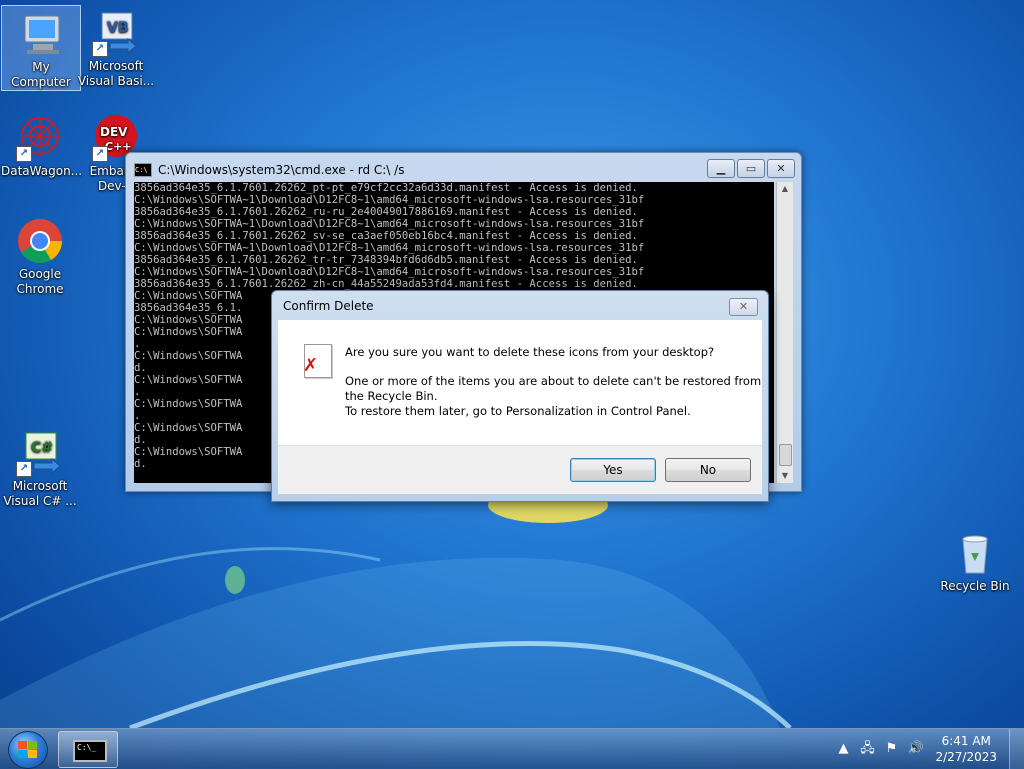 The image size is (1024, 769). Describe the element at coordinates (784, 332) in the screenshot. I see `cmd-scrollbar: ▲ ▼` at that location.